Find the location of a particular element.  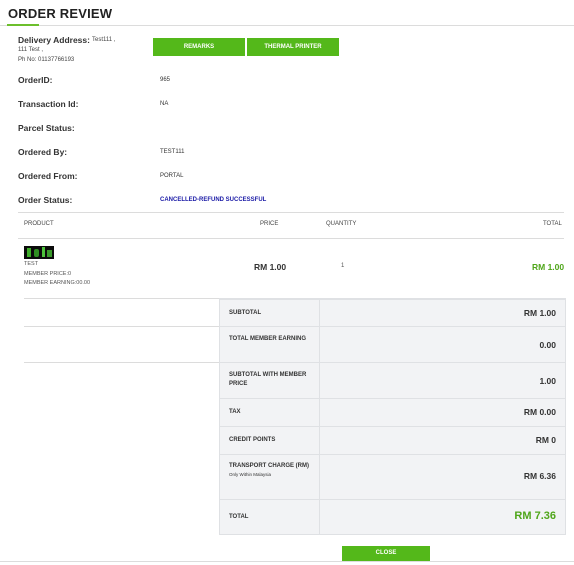

table-top-divider is located at coordinates (291, 212).